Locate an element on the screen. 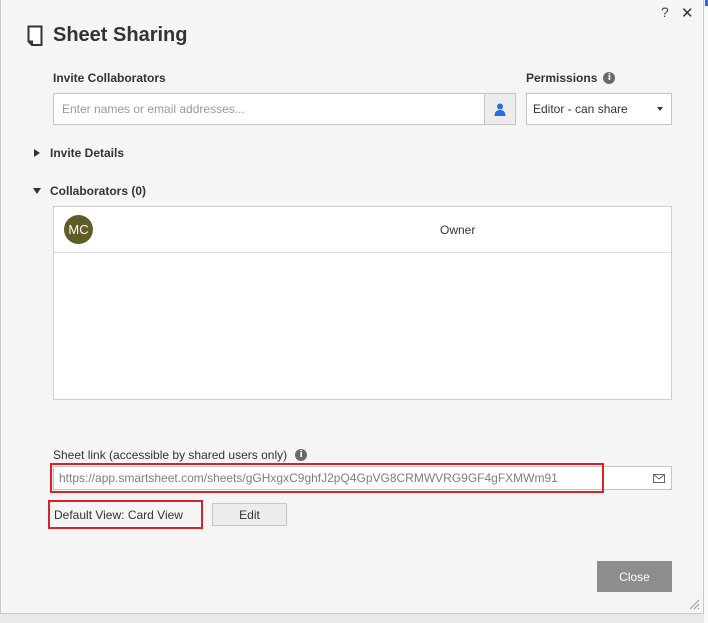 This screenshot has height=623, width=708. permissions-dropdown: Editor - can share is located at coordinates (599, 109).